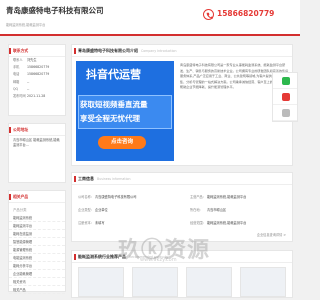 The width and height of the screenshot is (320, 300). What do you see at coordinates (114, 179) in the screenshot?
I see `business-title-en: Business information` at bounding box center [114, 179].